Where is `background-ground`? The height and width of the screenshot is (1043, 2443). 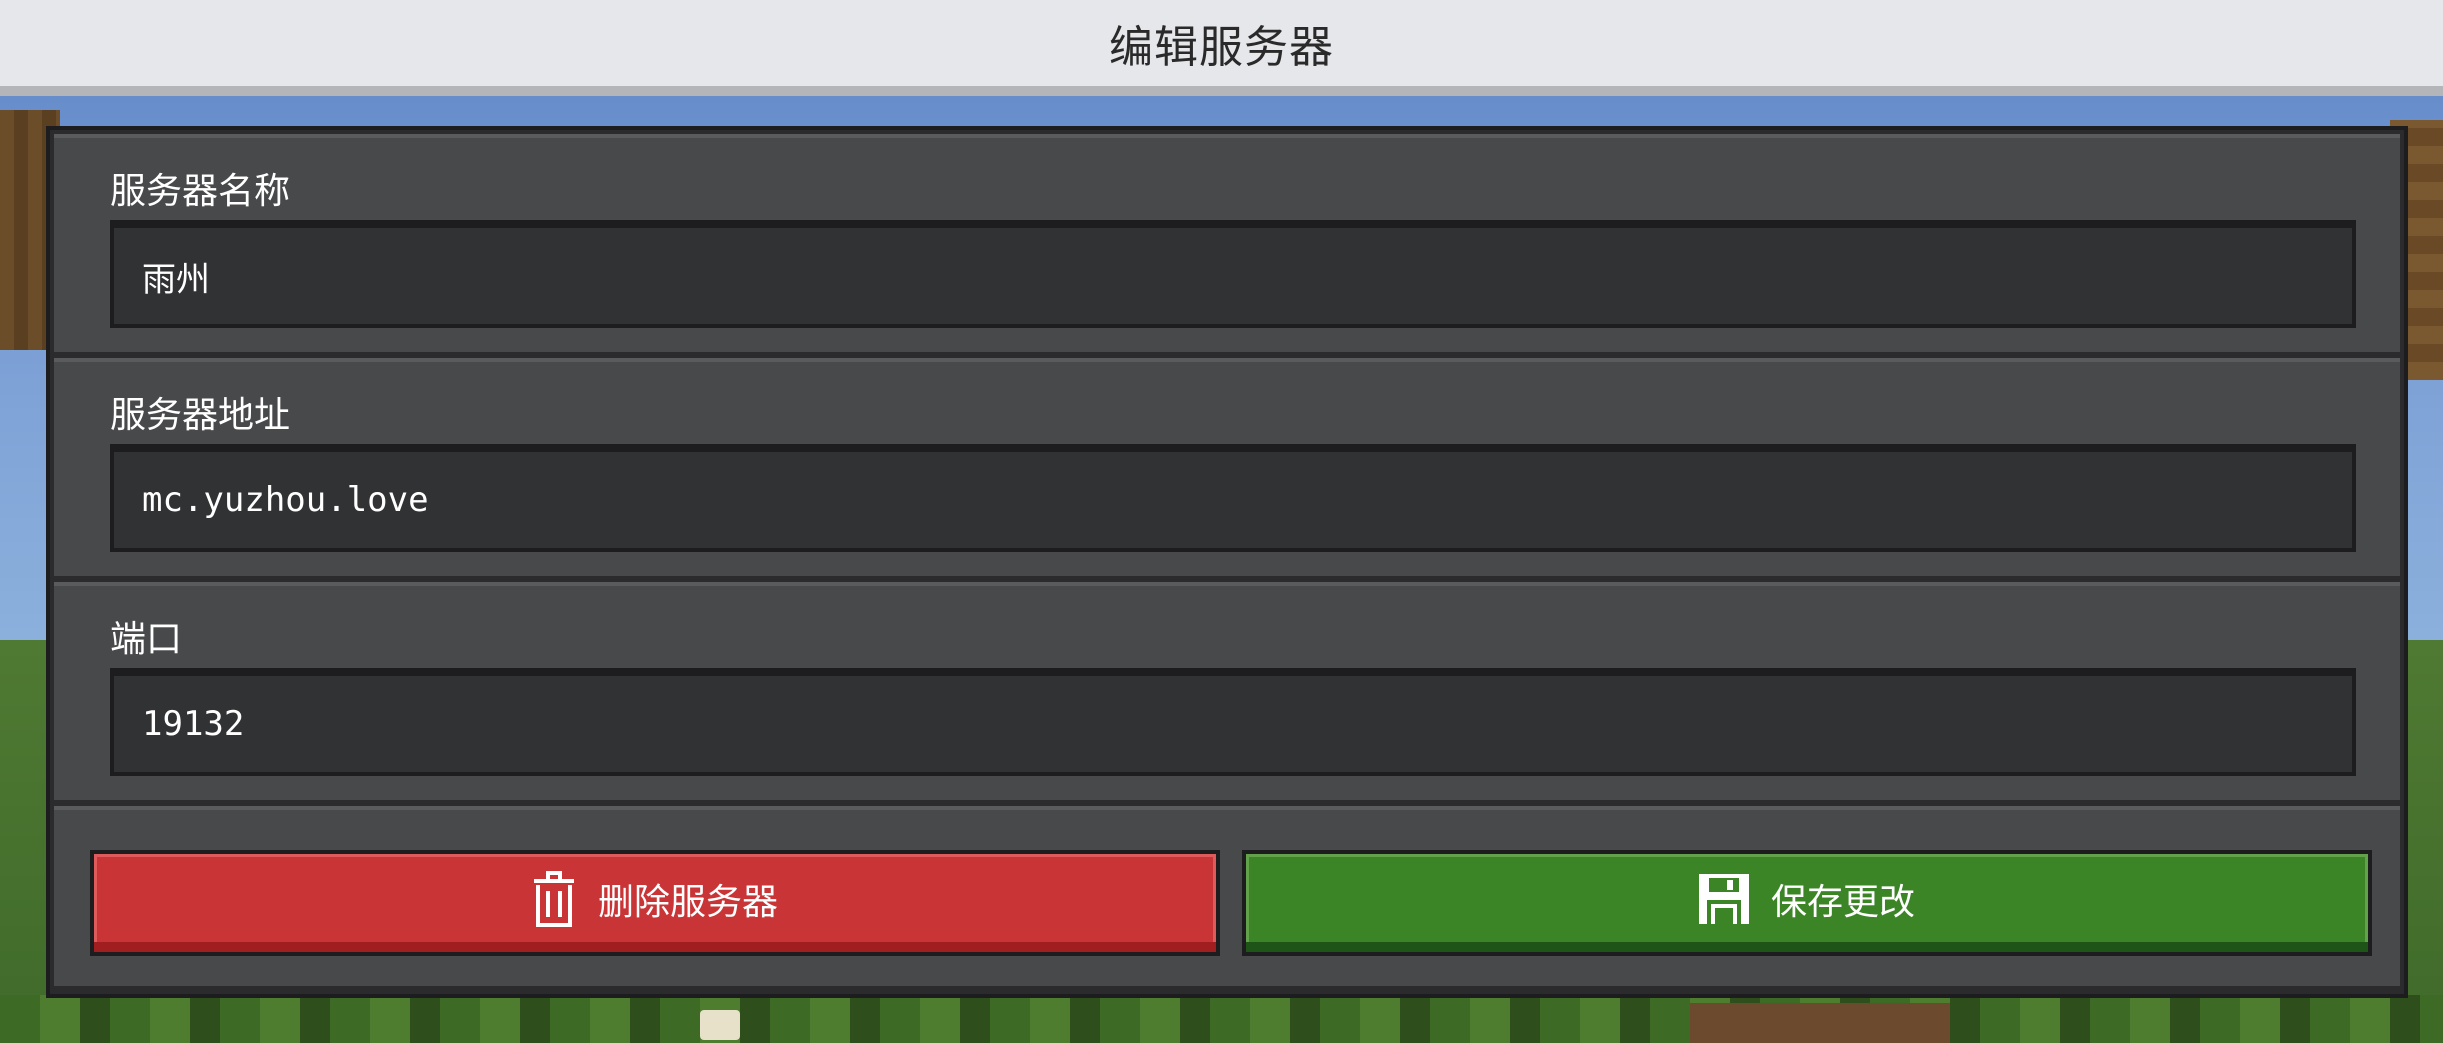
background-ground is located at coordinates (1221, 1019).